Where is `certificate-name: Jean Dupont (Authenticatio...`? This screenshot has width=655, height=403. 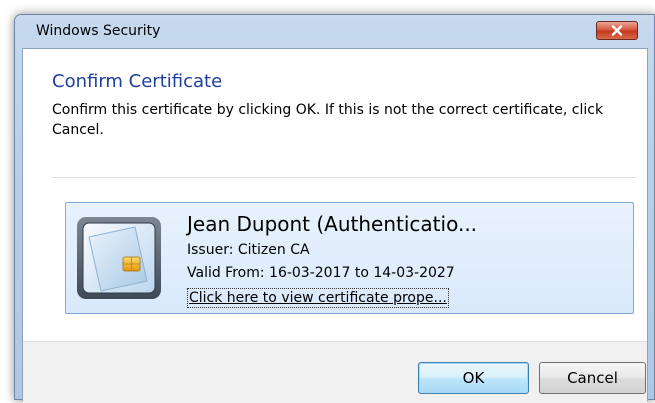
certificate-name: Jean Dupont (Authenticatio... is located at coordinates (332, 224).